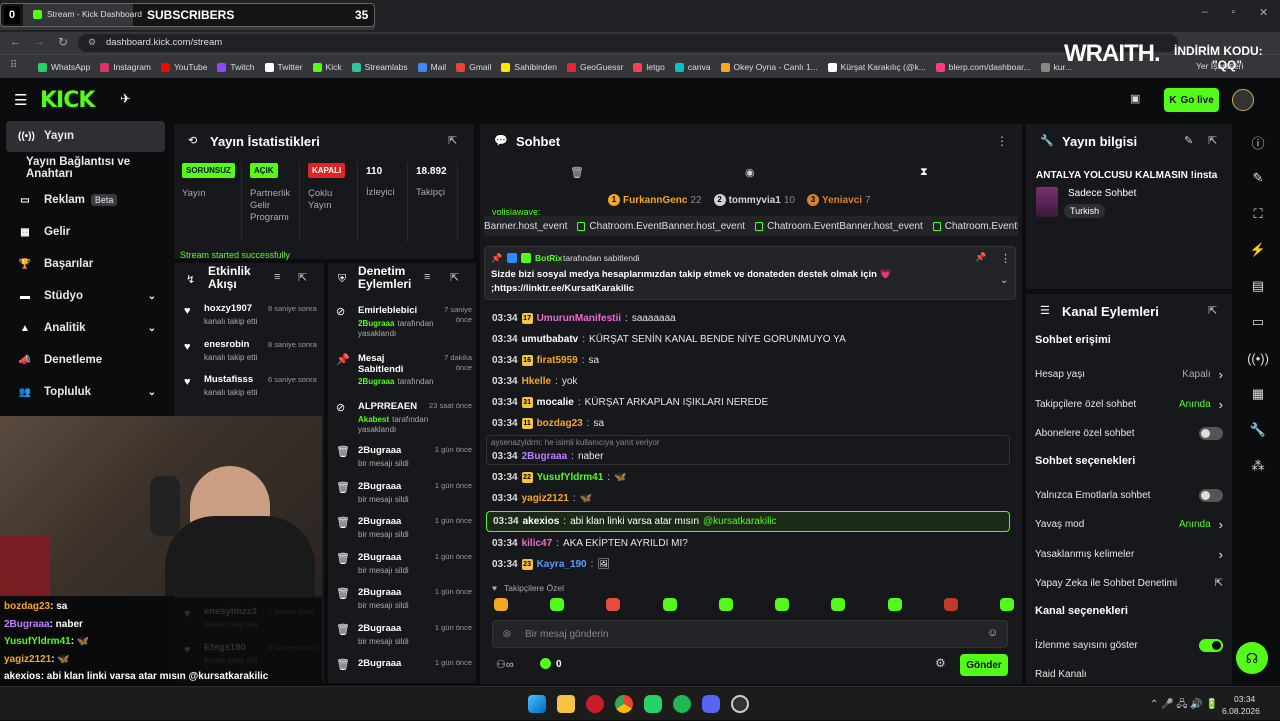 This screenshot has height=721, width=1280. I want to click on chat-mention: @kursatkarakilic, so click(740, 521).